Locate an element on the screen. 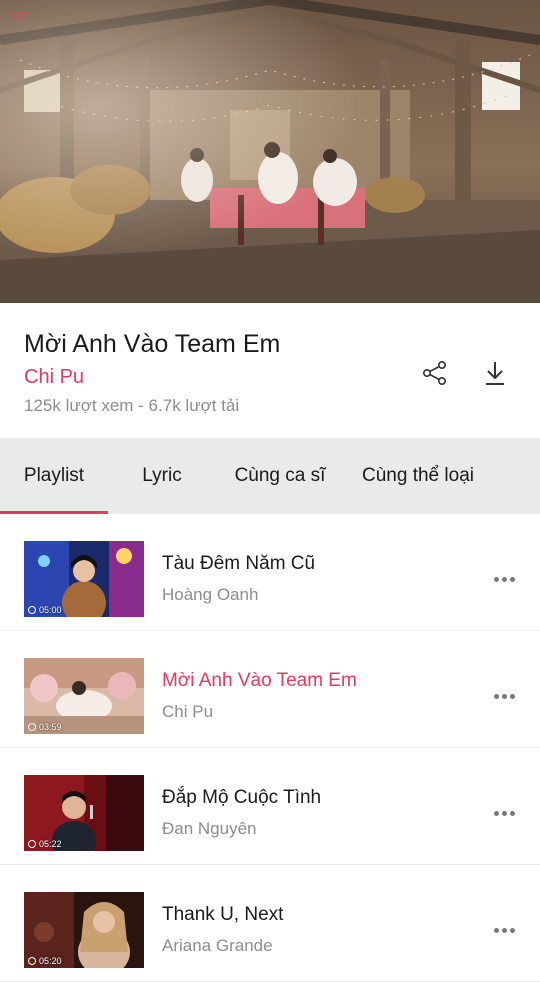 The height and width of the screenshot is (982, 540). video-thumbnail: 05:00 is located at coordinates (84, 579).